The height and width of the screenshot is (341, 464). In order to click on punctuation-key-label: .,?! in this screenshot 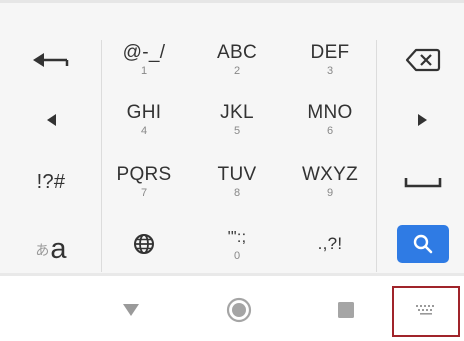, I will do `click(330, 243)`.